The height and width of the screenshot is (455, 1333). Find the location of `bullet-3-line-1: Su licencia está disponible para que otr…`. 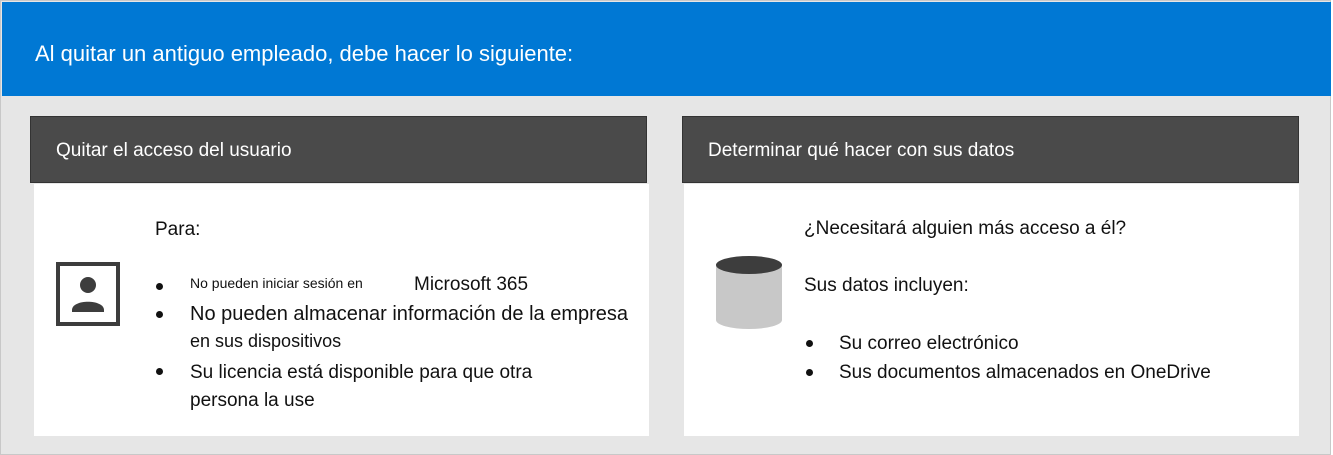

bullet-3-line-1: Su licencia está disponible para que otr… is located at coordinates (361, 372).